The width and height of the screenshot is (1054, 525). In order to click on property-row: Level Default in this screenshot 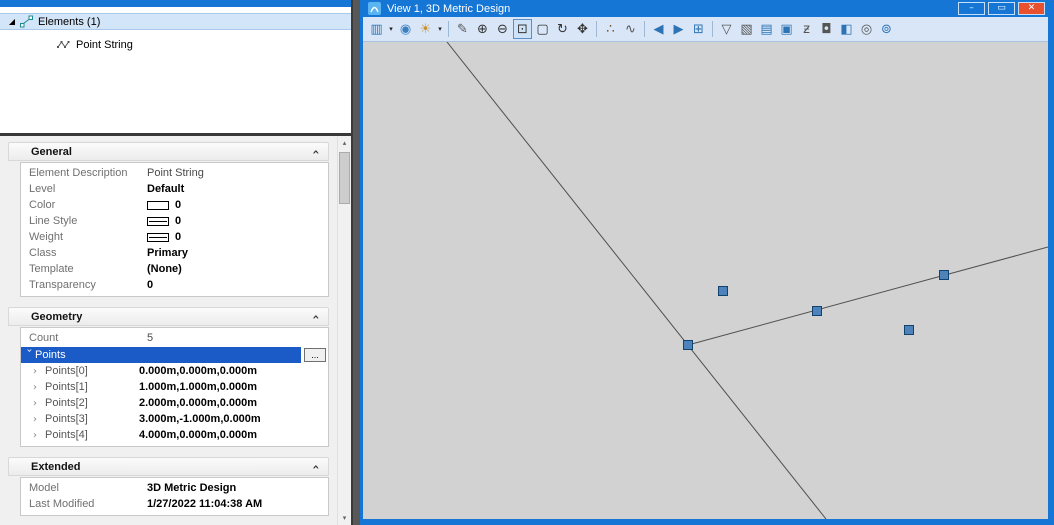, I will do `click(174, 189)`.